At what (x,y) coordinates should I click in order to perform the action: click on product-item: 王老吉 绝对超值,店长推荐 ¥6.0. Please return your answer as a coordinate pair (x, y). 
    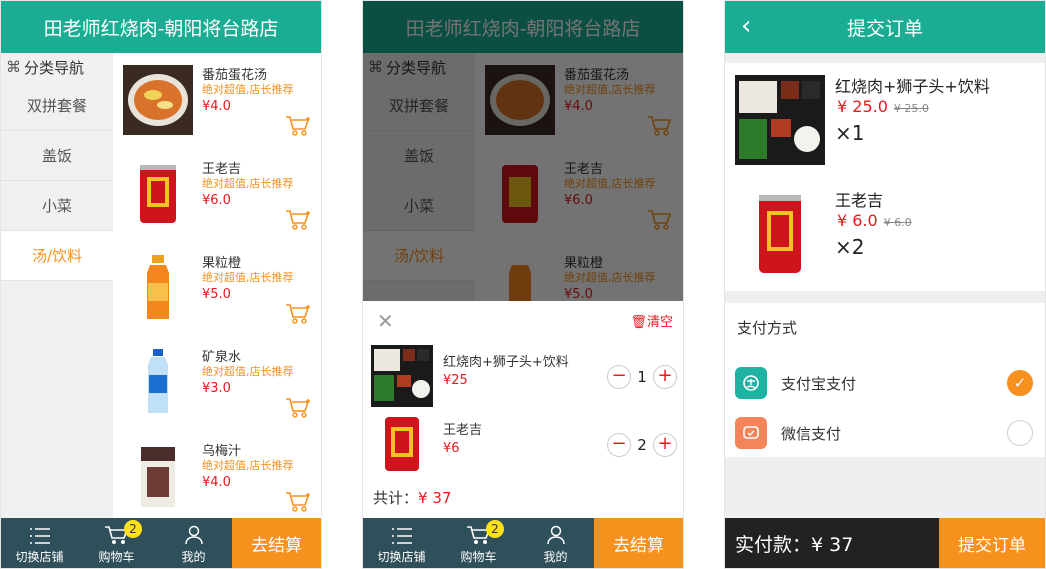
    Looking at the image, I should click on (217, 194).